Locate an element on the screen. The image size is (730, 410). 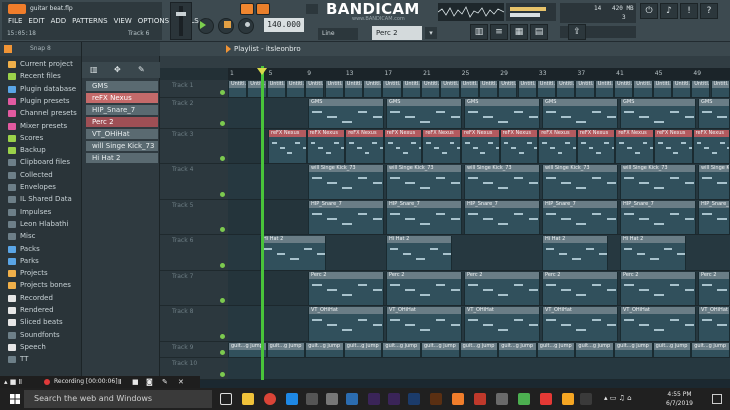
track-header: Track 9 is located at coordinates (194, 350).